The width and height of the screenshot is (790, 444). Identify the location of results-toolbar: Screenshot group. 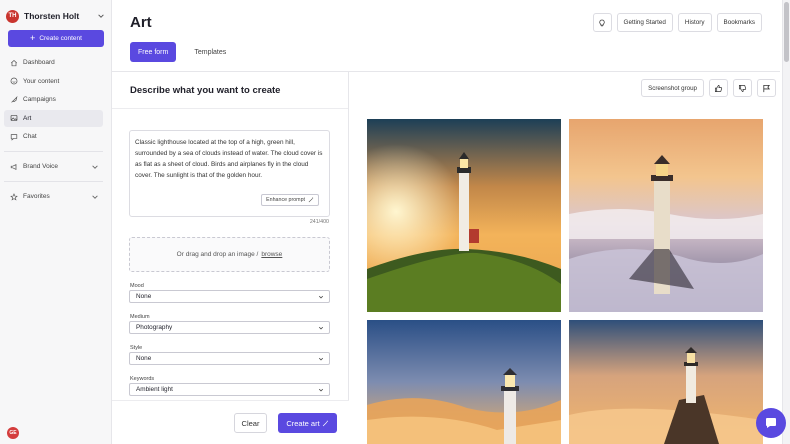
(708, 88).